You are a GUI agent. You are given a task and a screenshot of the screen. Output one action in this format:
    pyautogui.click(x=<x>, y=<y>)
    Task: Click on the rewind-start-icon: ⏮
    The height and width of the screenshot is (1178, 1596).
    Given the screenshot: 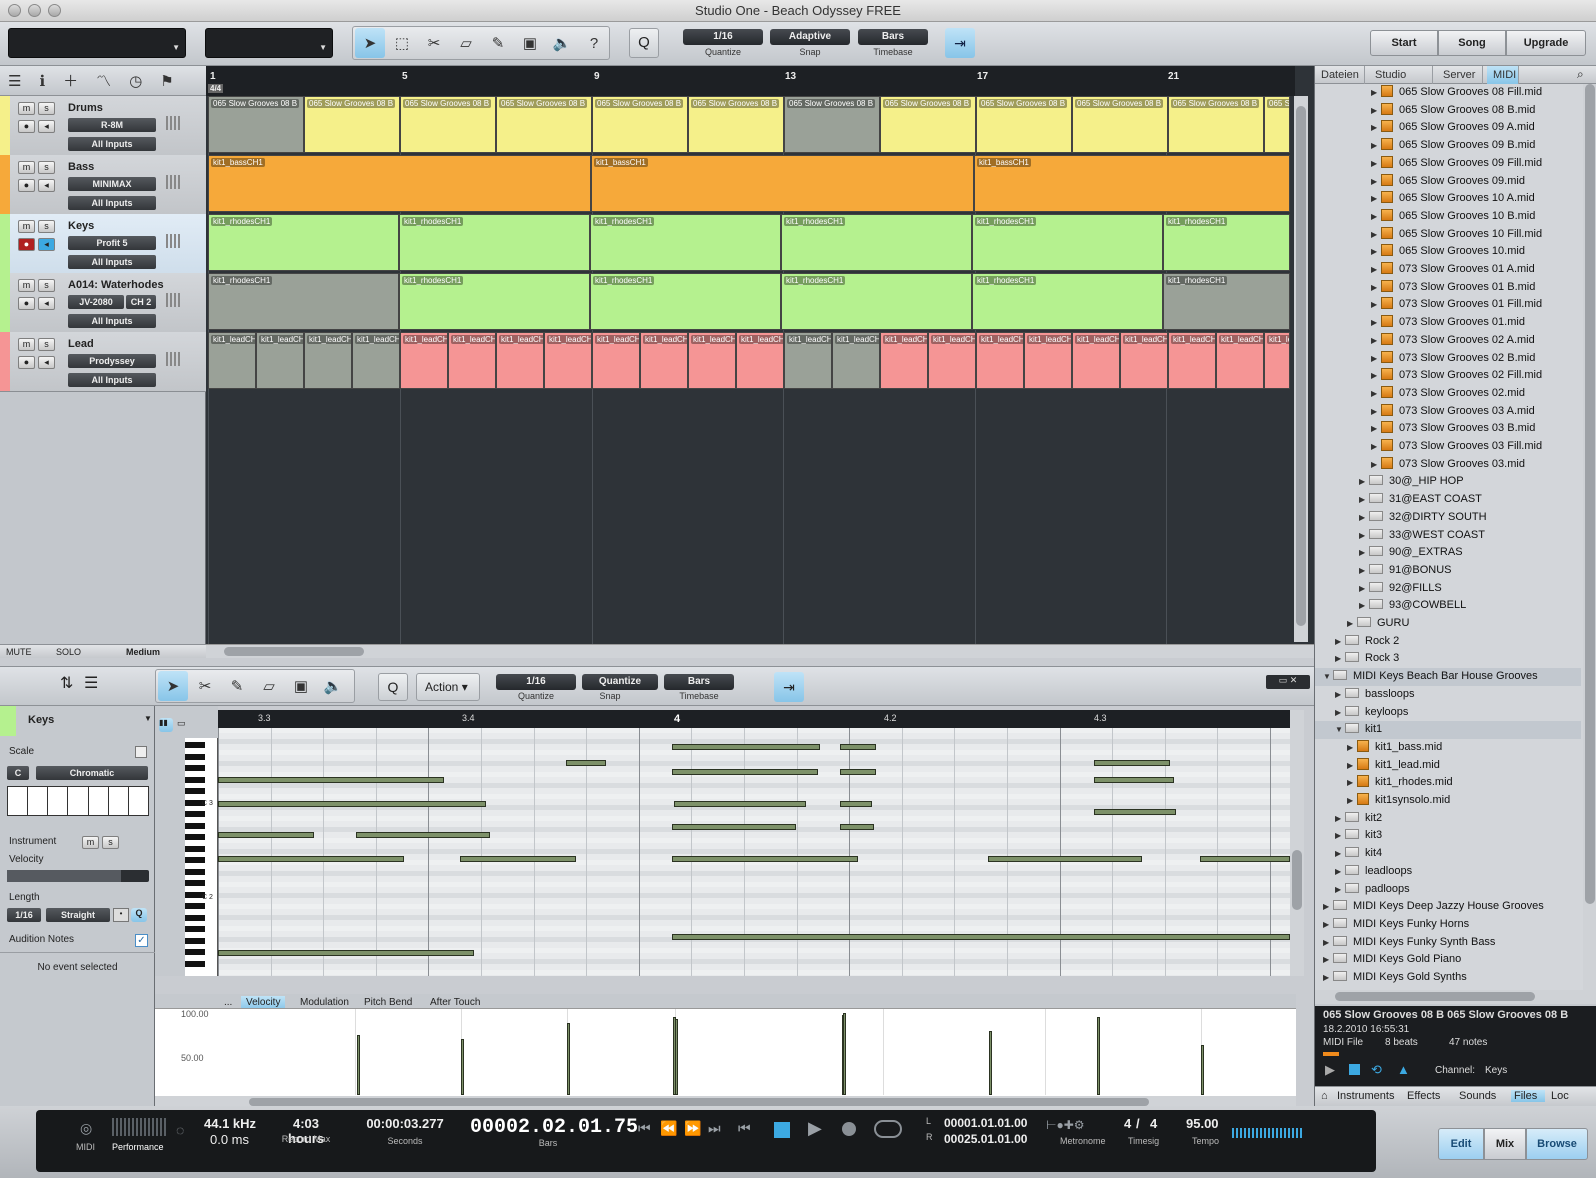 What is the action you would take?
    pyautogui.click(x=644, y=1128)
    